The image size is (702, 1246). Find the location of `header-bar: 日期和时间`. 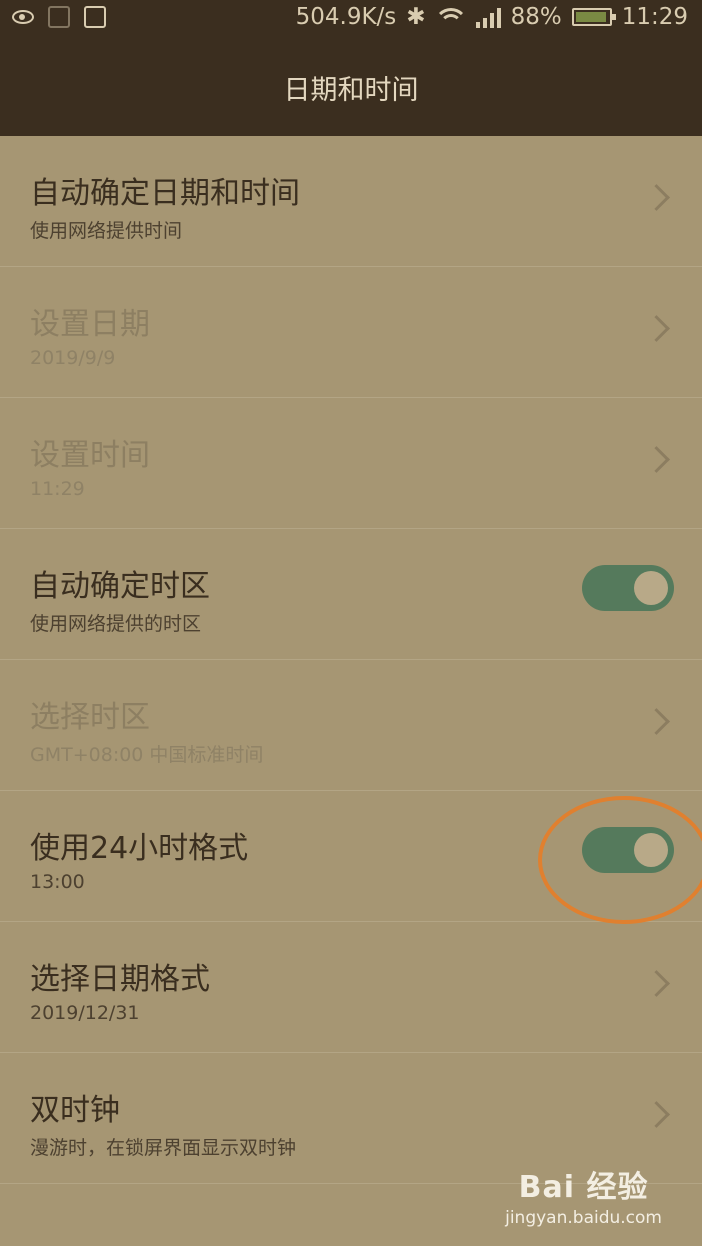

header-bar: 日期和时间 is located at coordinates (351, 87).